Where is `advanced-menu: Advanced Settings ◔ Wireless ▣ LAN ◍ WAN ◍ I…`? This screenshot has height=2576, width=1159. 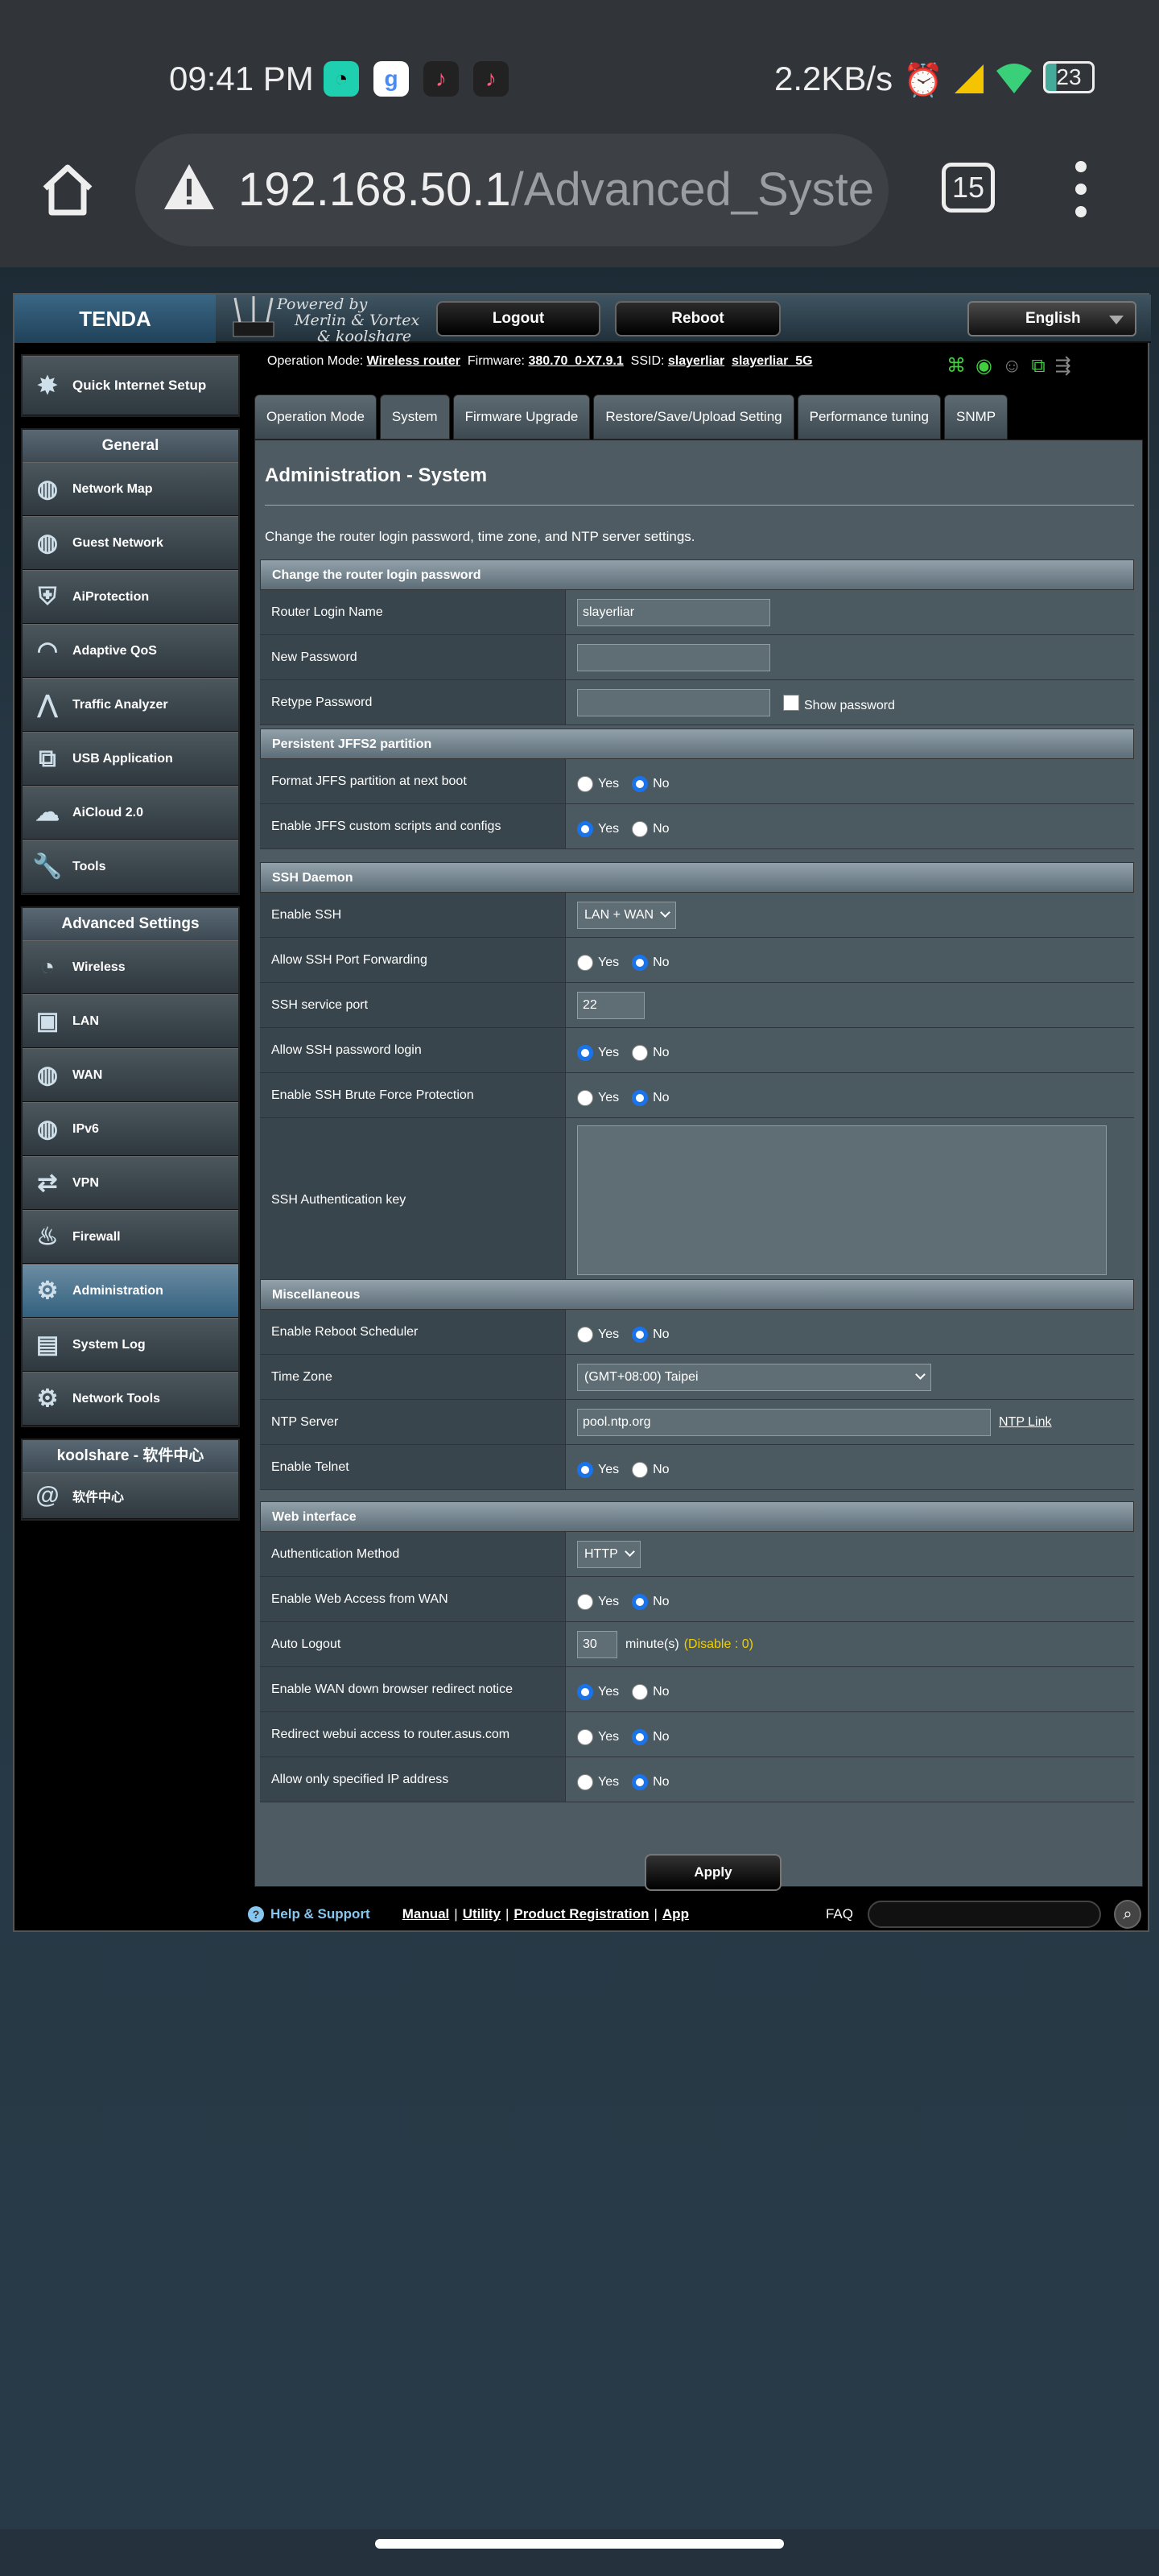
advanced-menu: Advanced Settings ◔ Wireless ▣ LAN ◍ WAN ◍ I… is located at coordinates (130, 1166).